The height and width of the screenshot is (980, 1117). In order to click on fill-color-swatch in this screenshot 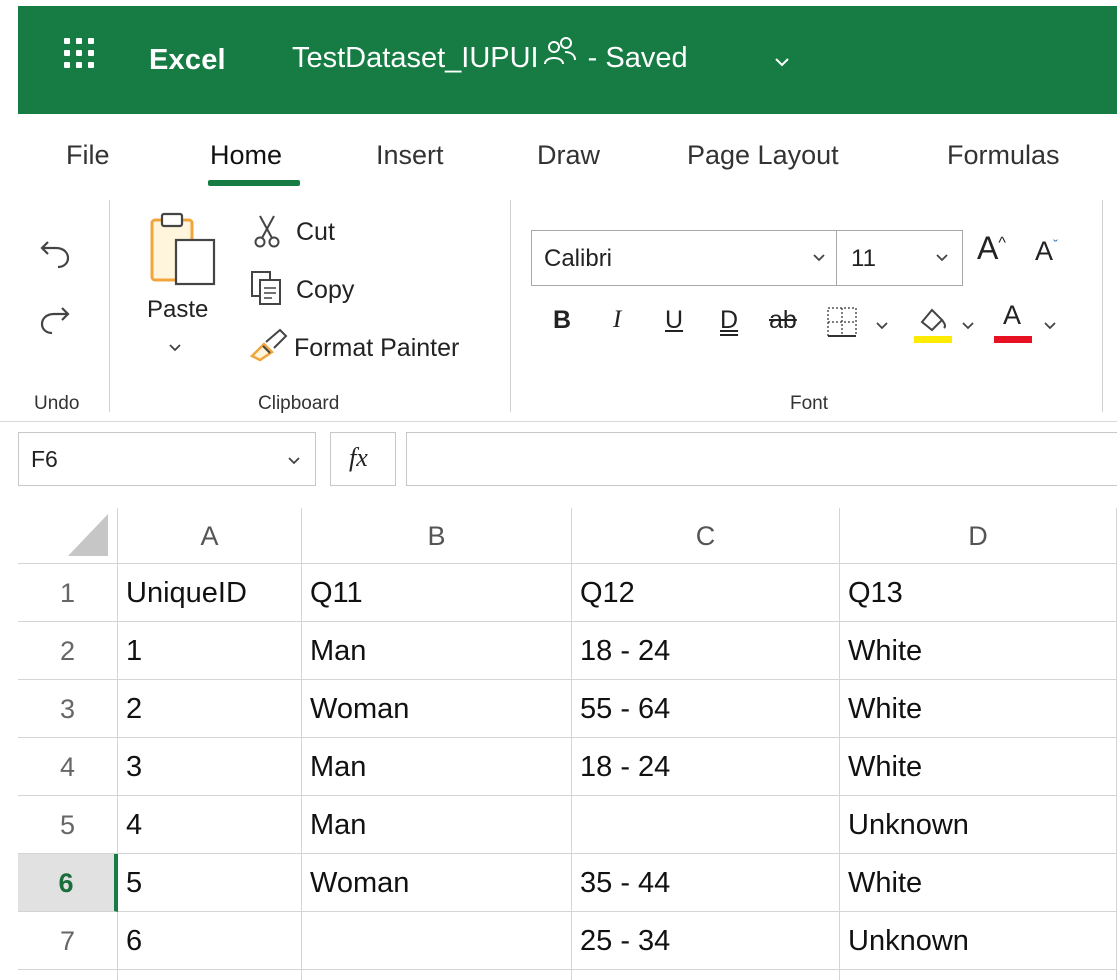, I will do `click(933, 339)`.